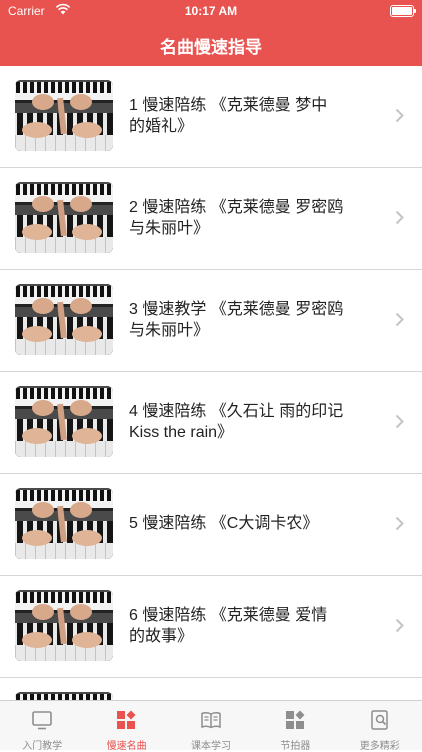  I want to click on list-item: 3 慢速教学 《克莱德曼 罗密鸥 与朱丽叶》, so click(211, 321).